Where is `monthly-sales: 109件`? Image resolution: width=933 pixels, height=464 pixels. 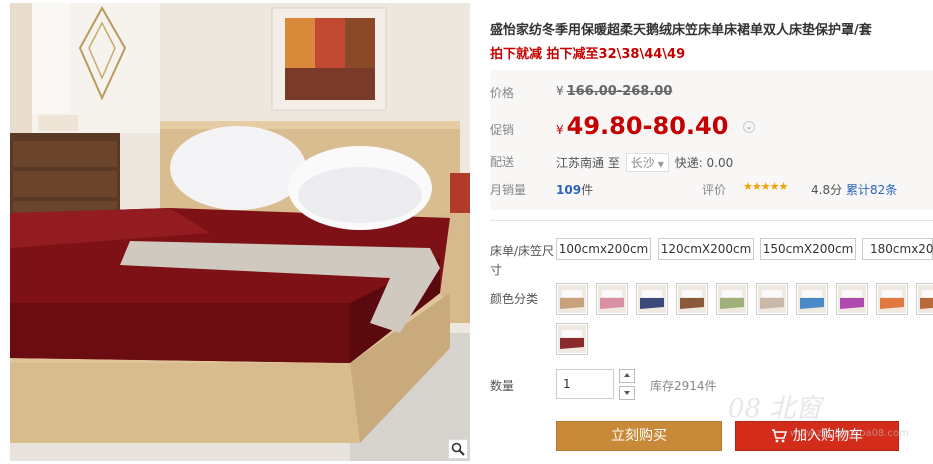 monthly-sales: 109件 is located at coordinates (574, 189).